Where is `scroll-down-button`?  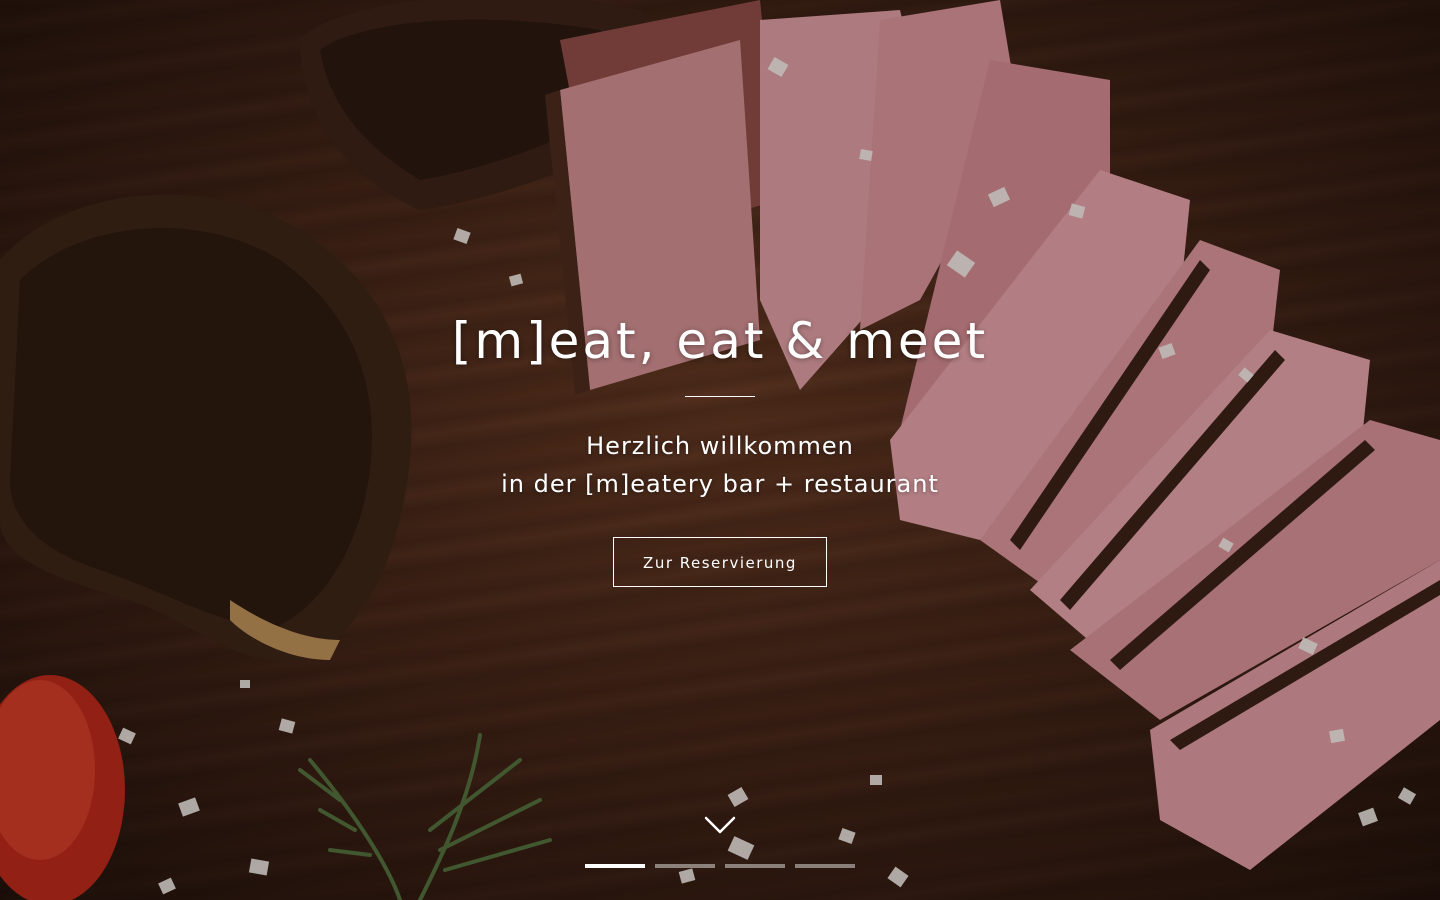 scroll-down-button is located at coordinates (720, 825).